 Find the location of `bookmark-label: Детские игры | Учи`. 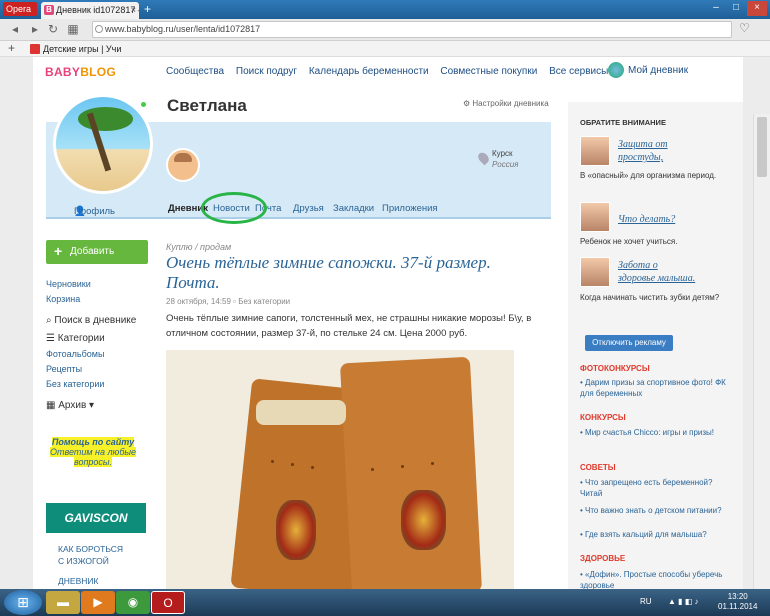

bookmark-label: Детские игры | Учи is located at coordinates (82, 49).